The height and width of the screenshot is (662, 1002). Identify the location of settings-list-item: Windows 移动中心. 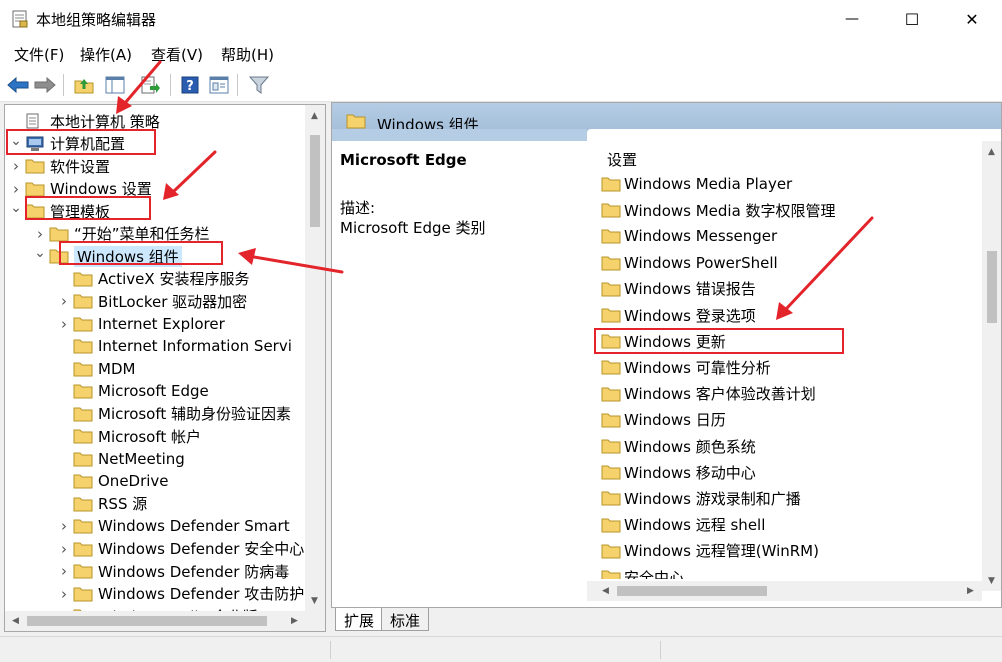
(678, 472).